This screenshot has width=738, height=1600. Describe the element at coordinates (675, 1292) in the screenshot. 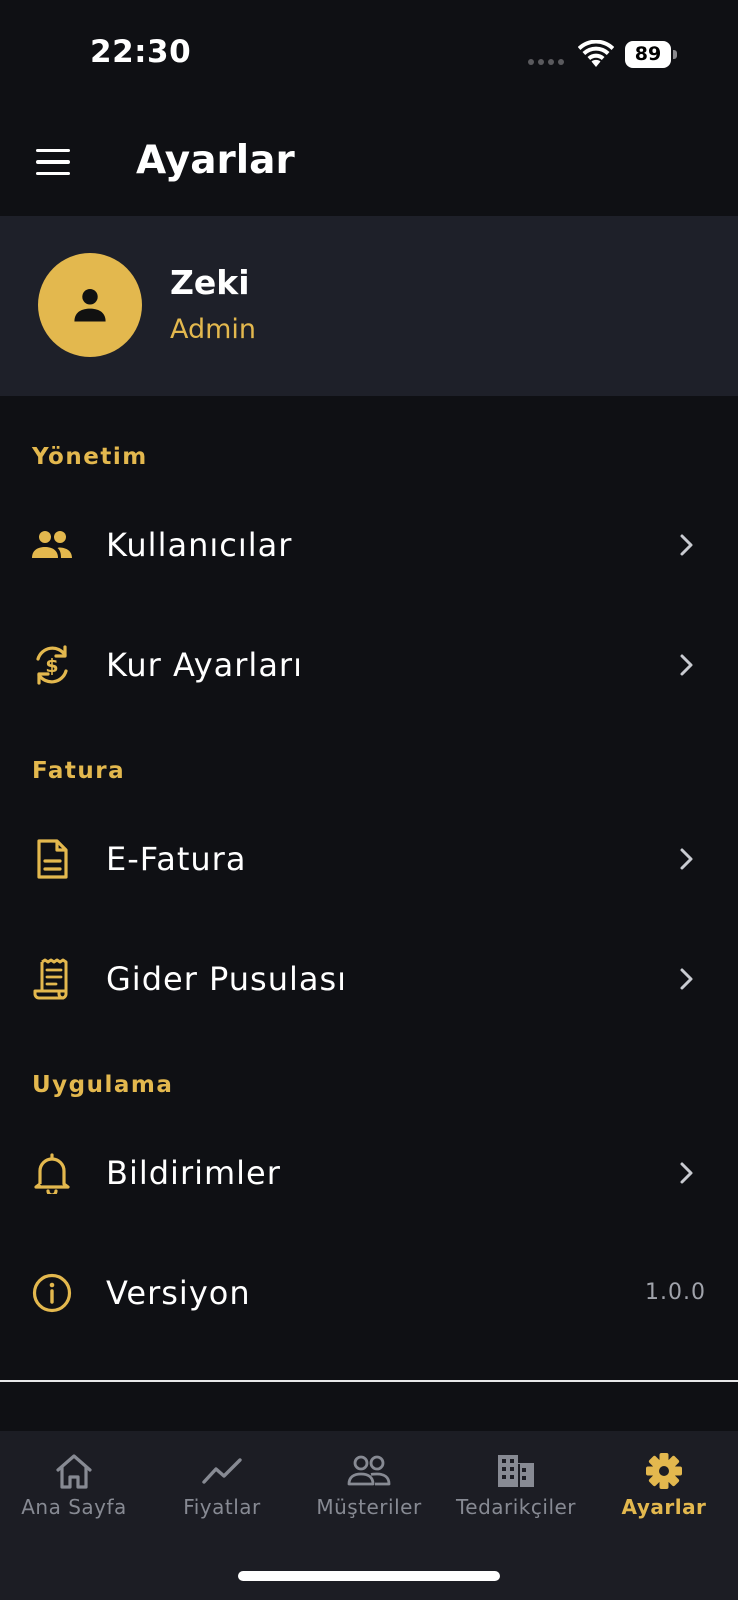

I see `version-value: 1.0.0` at that location.